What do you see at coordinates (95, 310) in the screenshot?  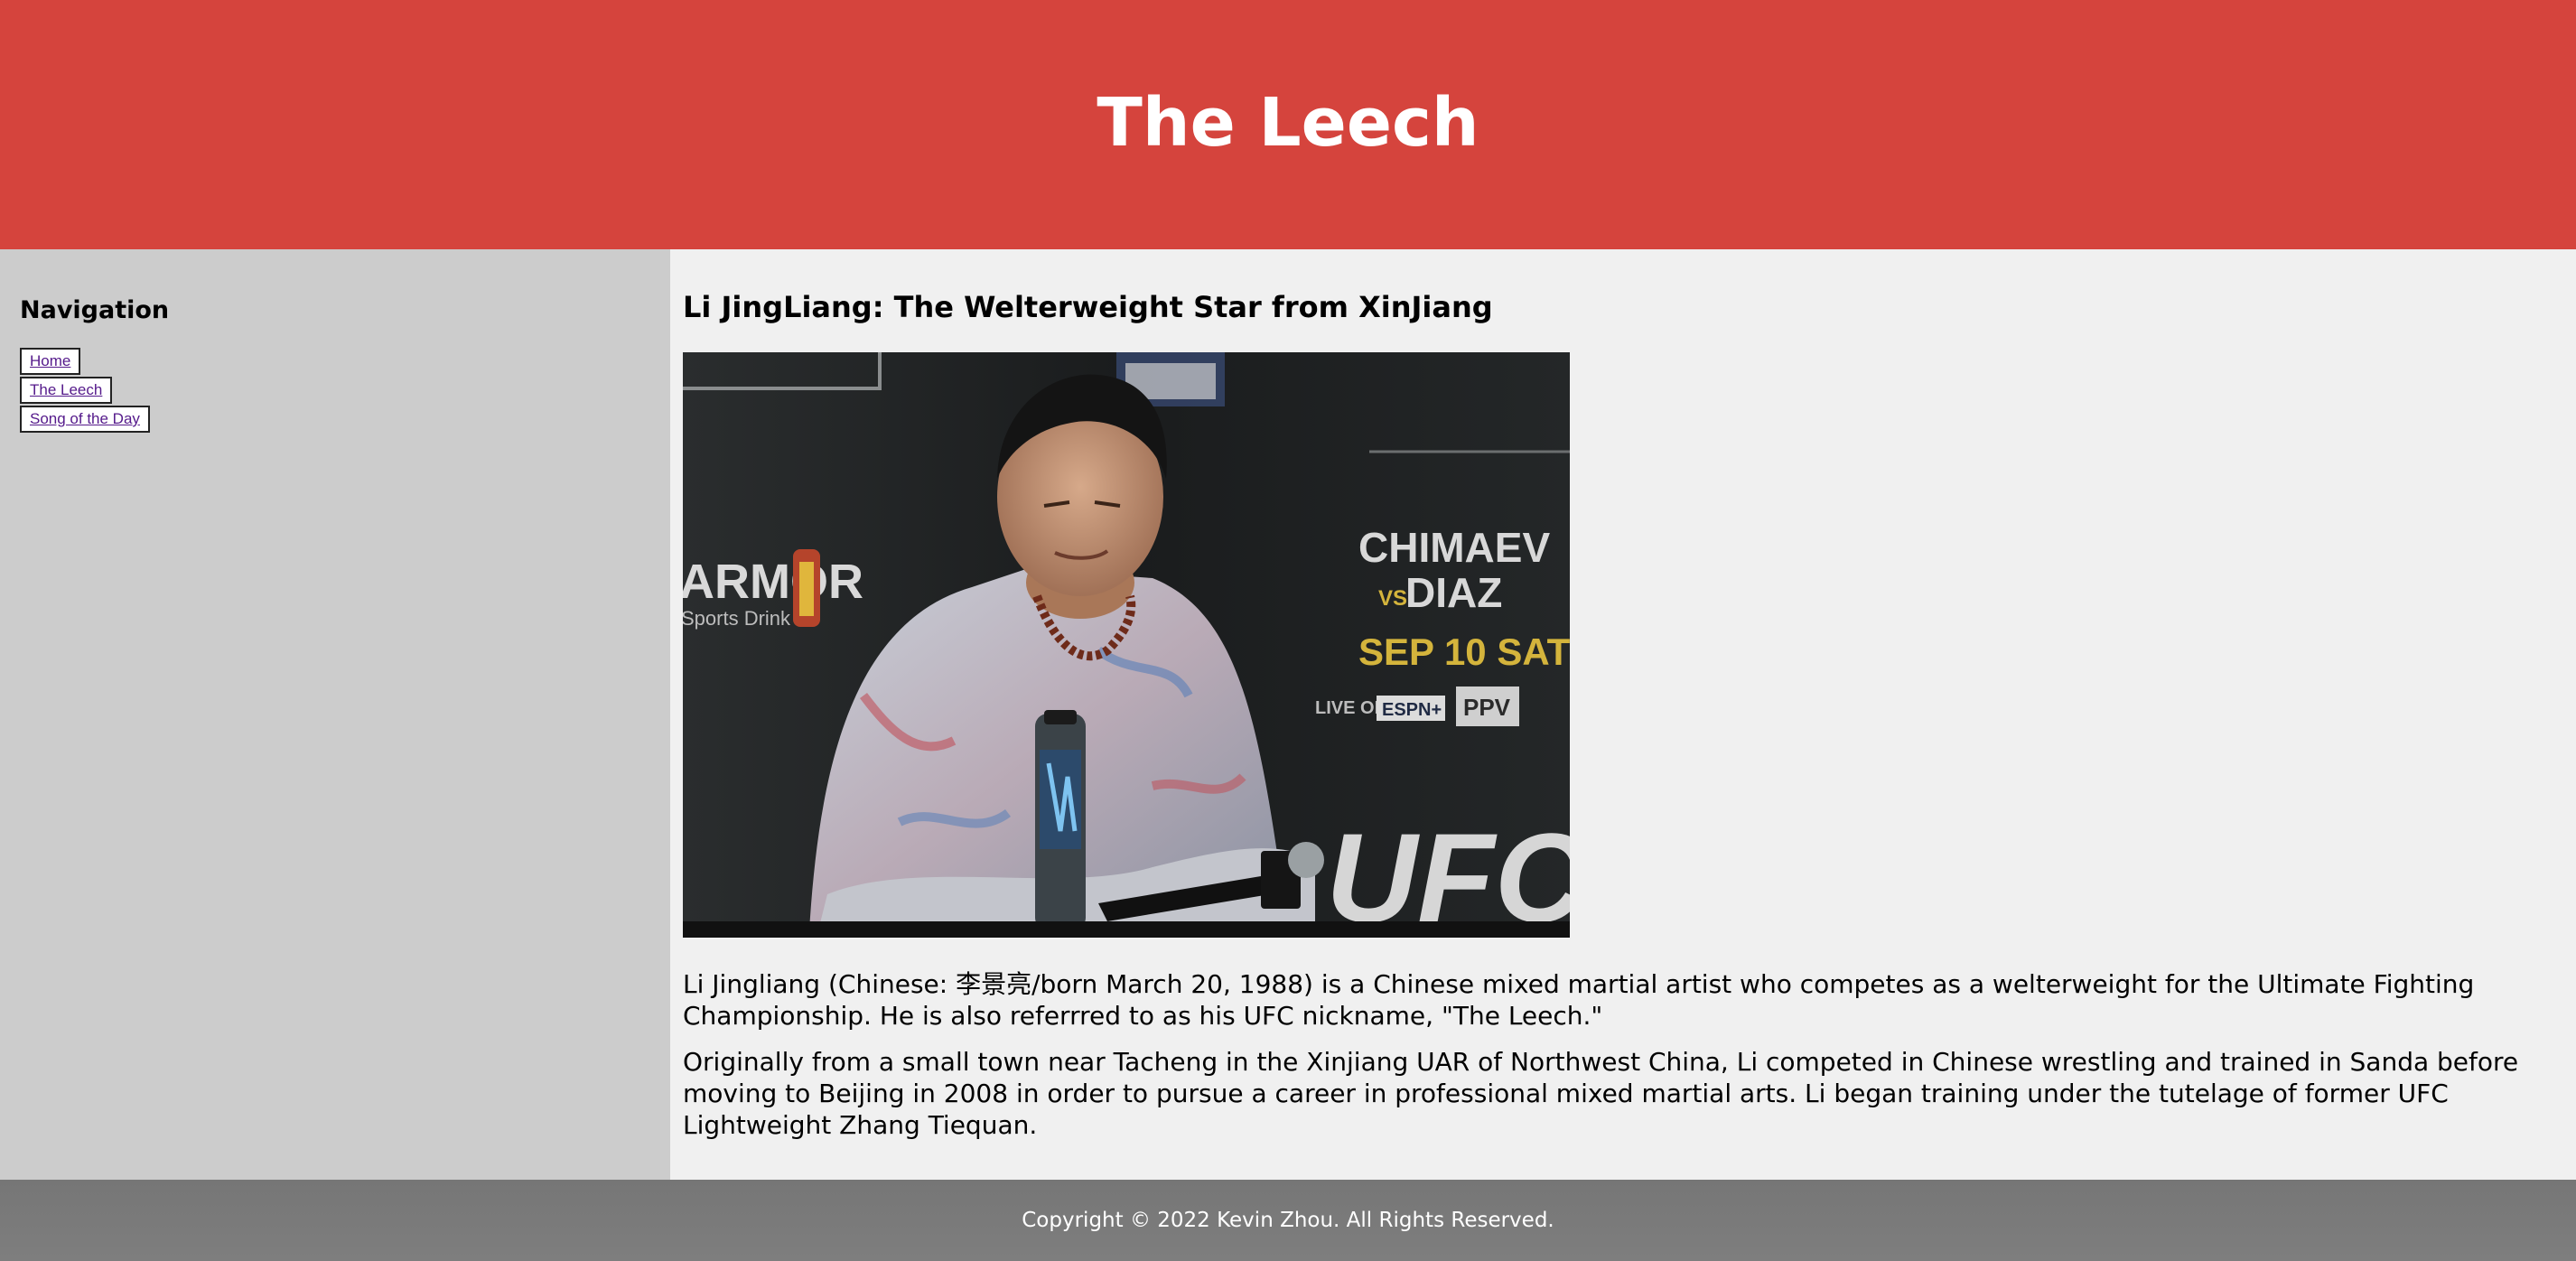 I see `sidebar-heading: Navigation` at bounding box center [95, 310].